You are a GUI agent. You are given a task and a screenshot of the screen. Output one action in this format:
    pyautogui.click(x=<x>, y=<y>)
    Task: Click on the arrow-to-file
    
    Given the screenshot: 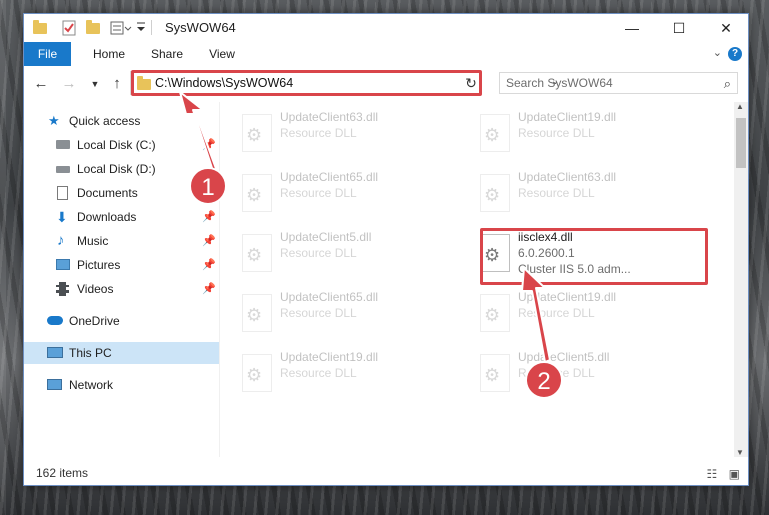 What is the action you would take?
    pyautogui.click(x=536, y=315)
    